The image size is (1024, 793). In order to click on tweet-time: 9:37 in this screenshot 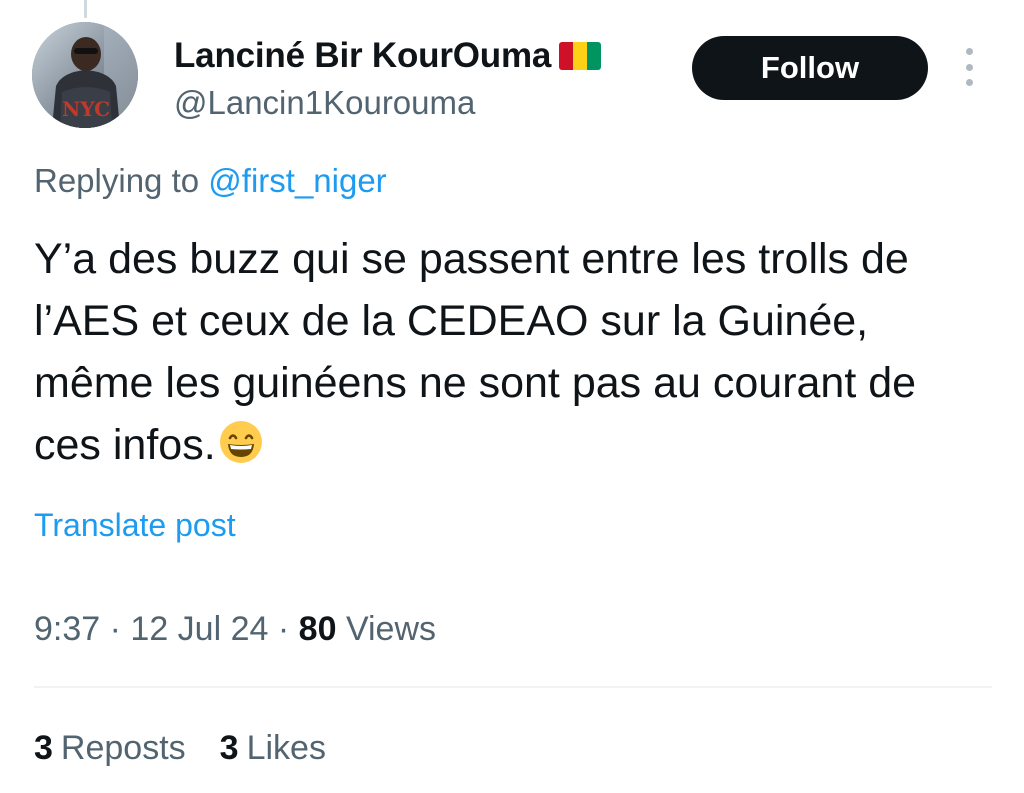, I will do `click(67, 629)`.